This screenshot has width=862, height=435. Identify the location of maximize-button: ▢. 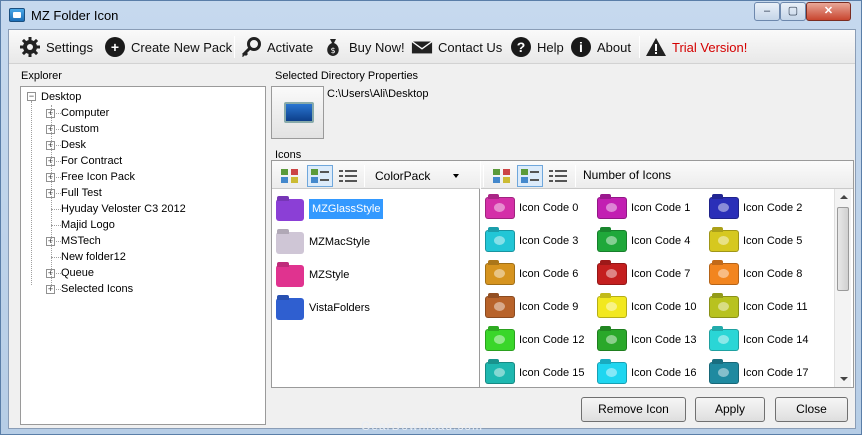
(793, 11).